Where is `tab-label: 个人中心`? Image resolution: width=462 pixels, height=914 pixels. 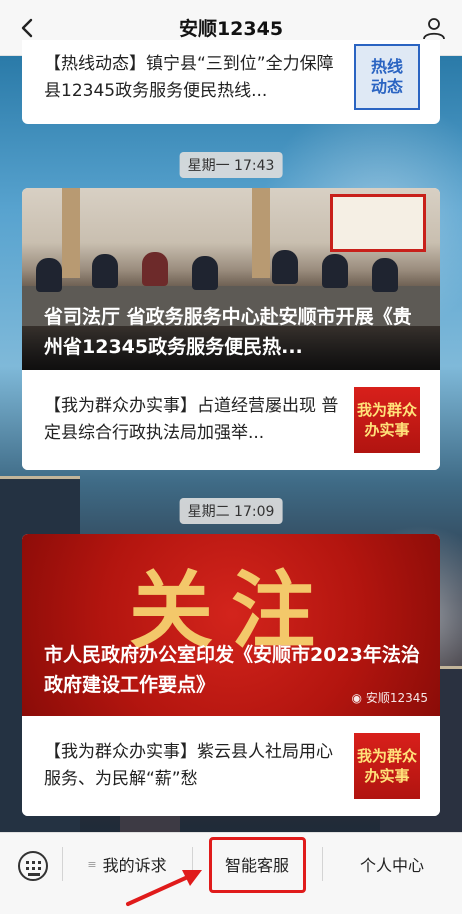
tab-label: 个人中心 is located at coordinates (391, 865).